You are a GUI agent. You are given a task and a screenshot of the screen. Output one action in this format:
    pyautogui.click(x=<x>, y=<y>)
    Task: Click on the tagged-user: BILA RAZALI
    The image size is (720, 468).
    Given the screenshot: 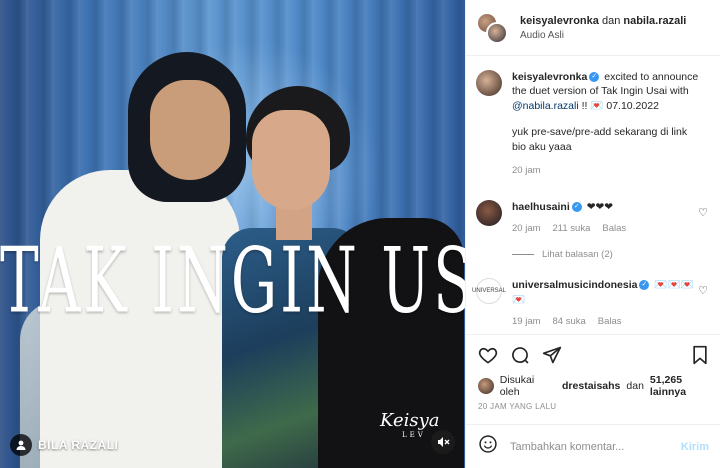 What is the action you would take?
    pyautogui.click(x=64, y=445)
    